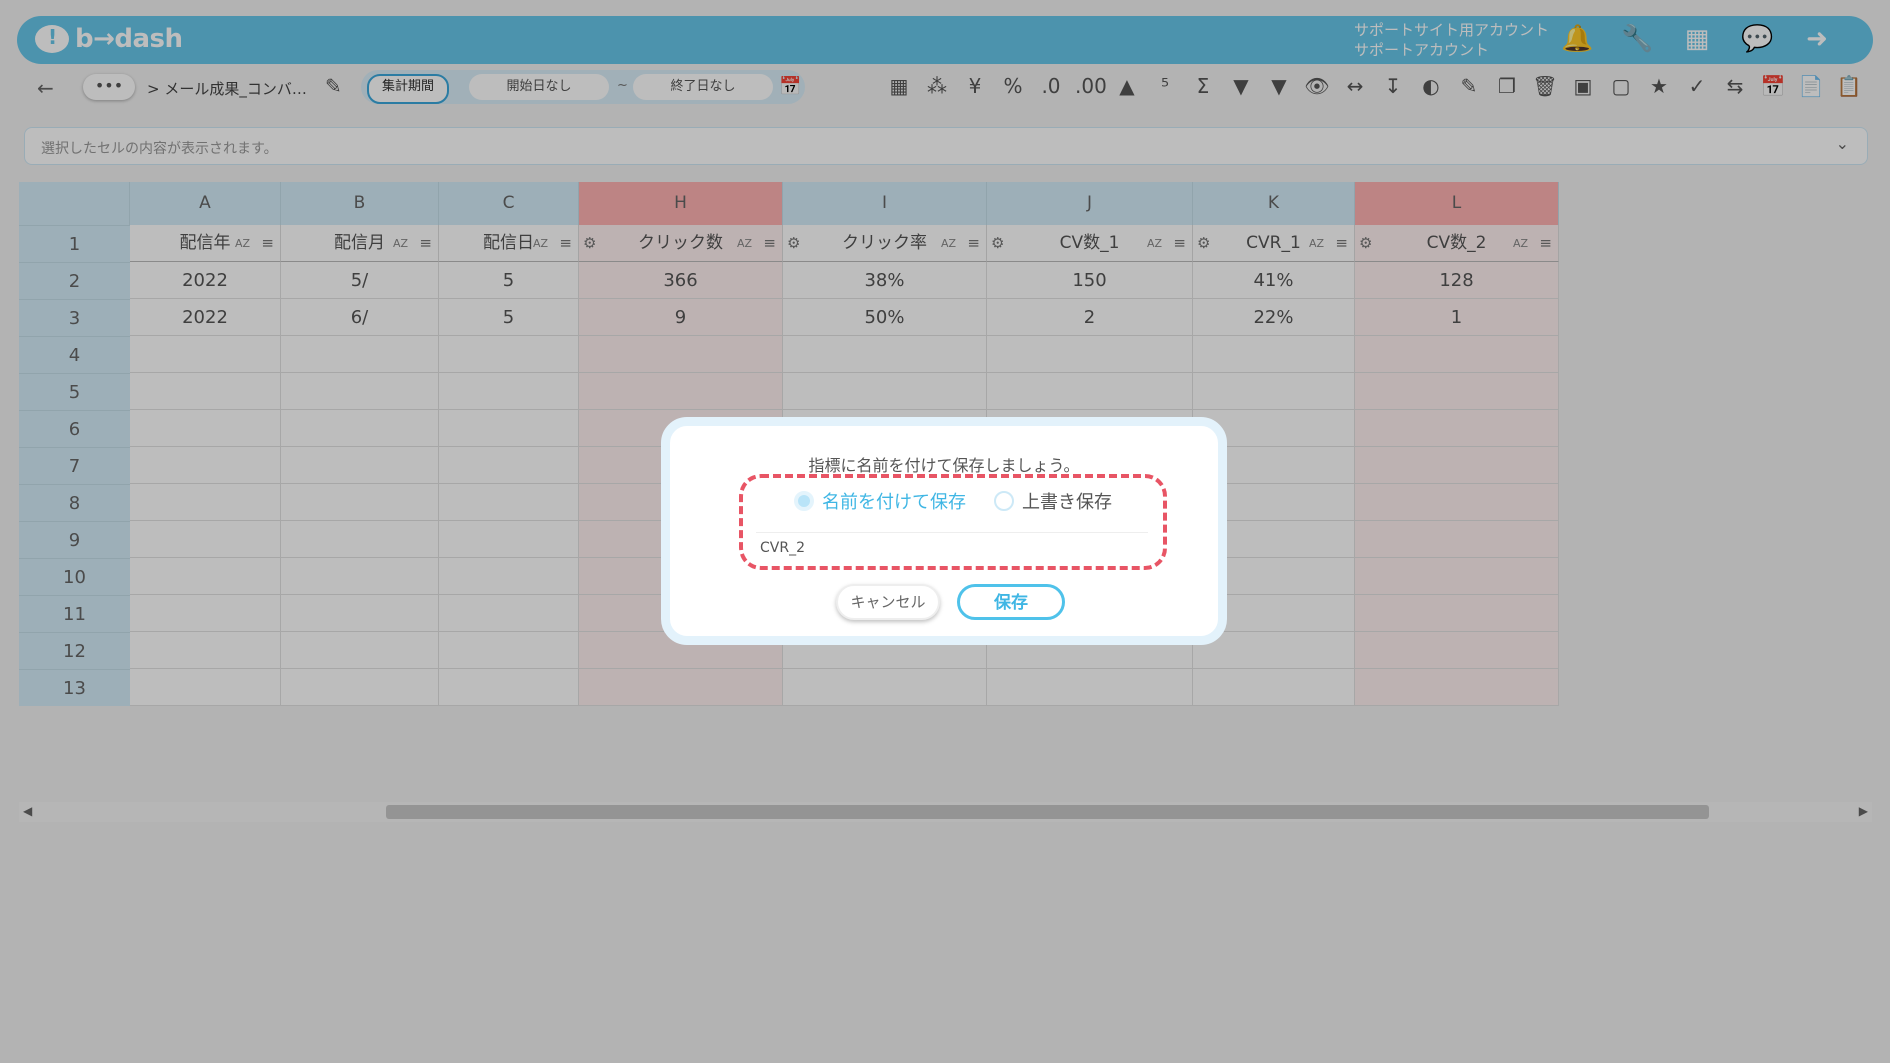  Describe the element at coordinates (1011, 602) in the screenshot. I see `save-button: 保存` at that location.